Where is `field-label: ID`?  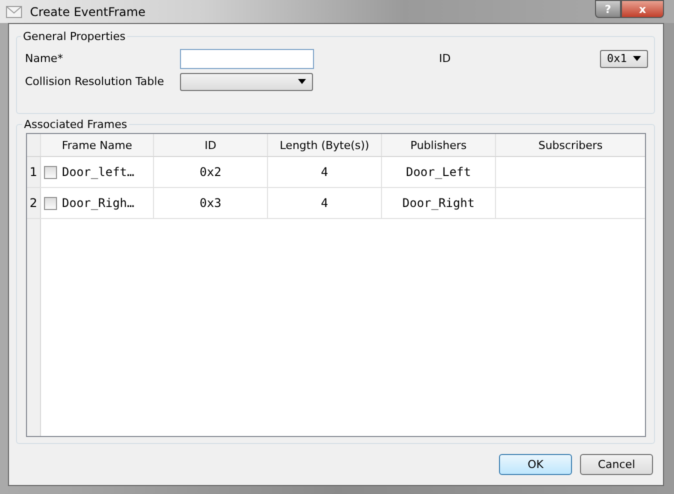
field-label: ID is located at coordinates (445, 58).